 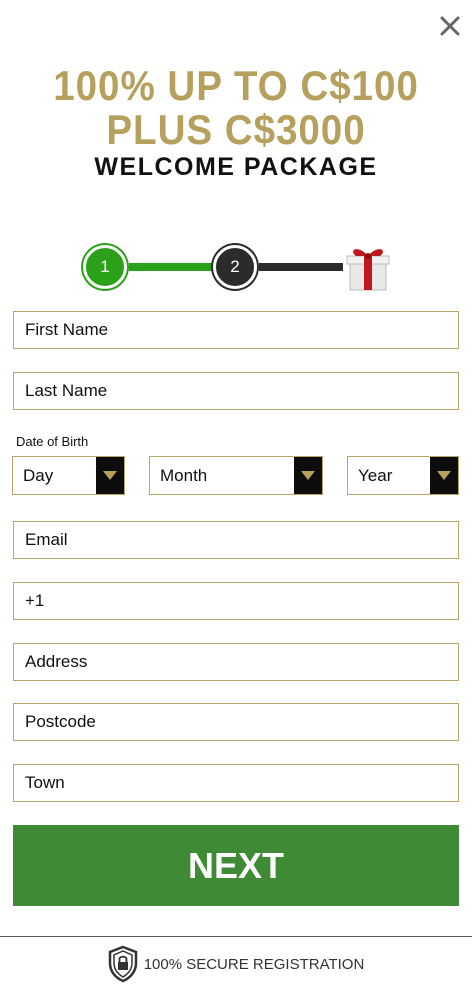 What do you see at coordinates (236, 601) in the screenshot?
I see `phone-field: +1` at bounding box center [236, 601].